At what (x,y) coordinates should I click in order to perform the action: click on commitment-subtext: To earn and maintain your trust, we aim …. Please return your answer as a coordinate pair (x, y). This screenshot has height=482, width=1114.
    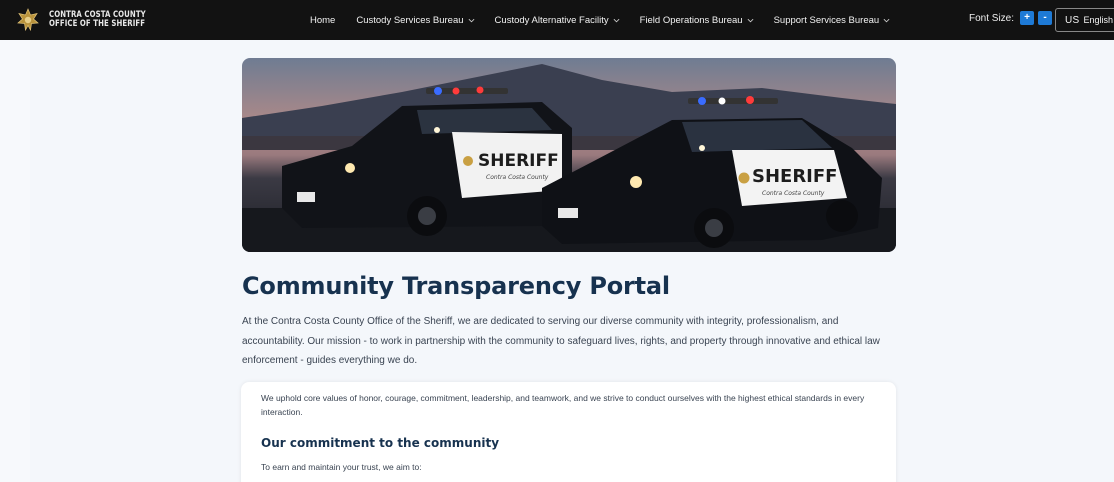
    Looking at the image, I should click on (341, 467).